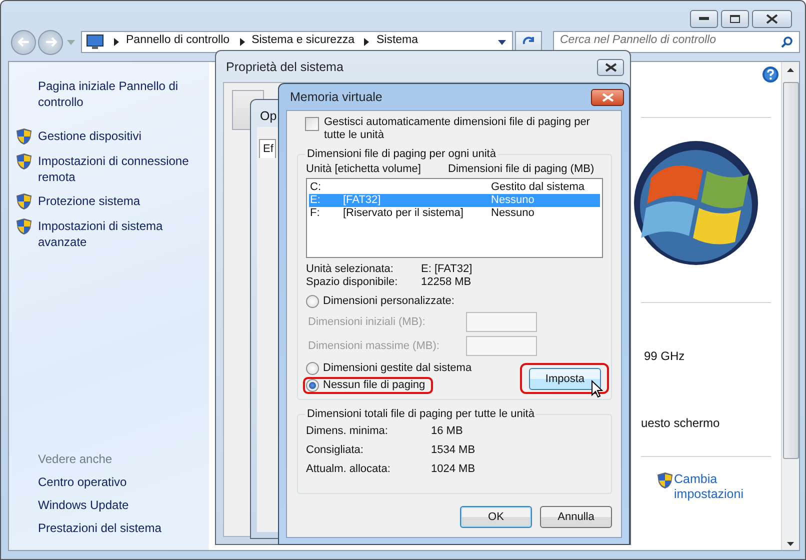 The image size is (806, 560). What do you see at coordinates (362, 200) in the screenshot?
I see `volume-label: [FAT32]` at bounding box center [362, 200].